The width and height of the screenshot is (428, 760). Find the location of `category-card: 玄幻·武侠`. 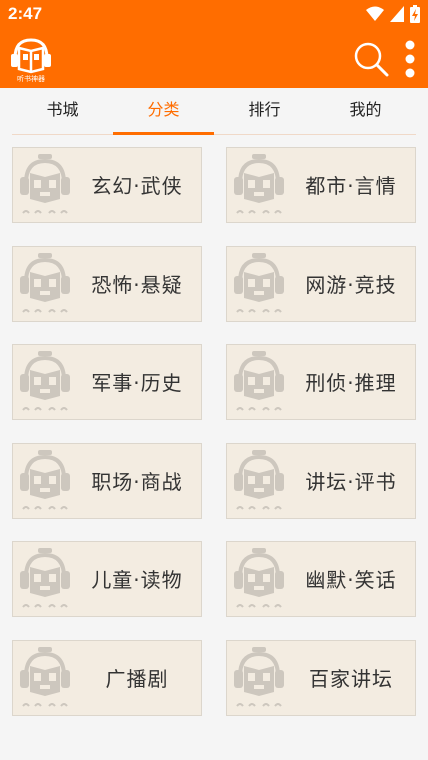

category-card: 玄幻·武侠 is located at coordinates (107, 185).